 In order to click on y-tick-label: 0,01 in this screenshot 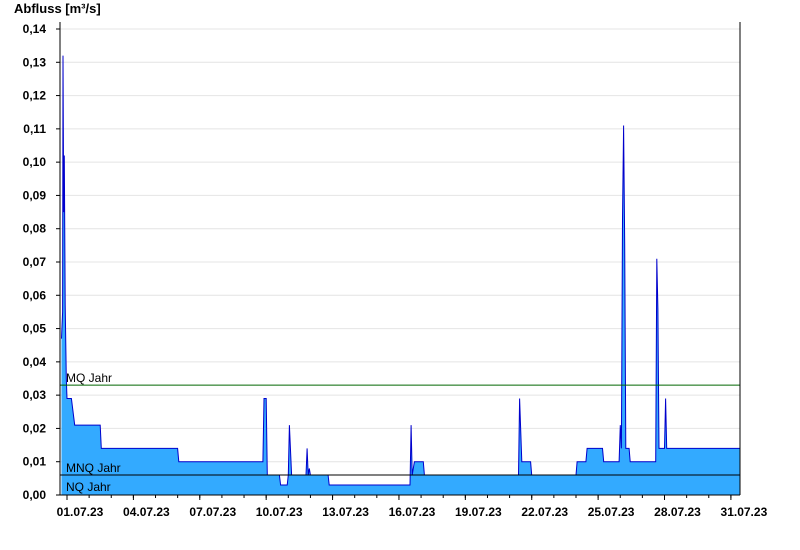, I will do `click(35, 462)`.